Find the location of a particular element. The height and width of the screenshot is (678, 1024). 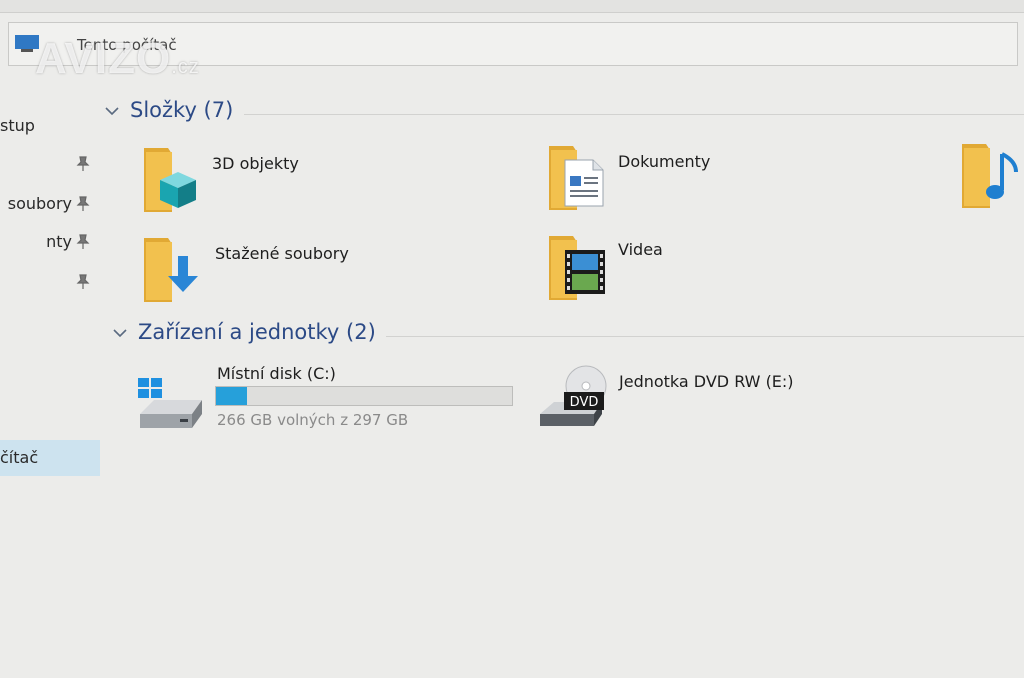

nav-item-label: stup is located at coordinates (17, 125).